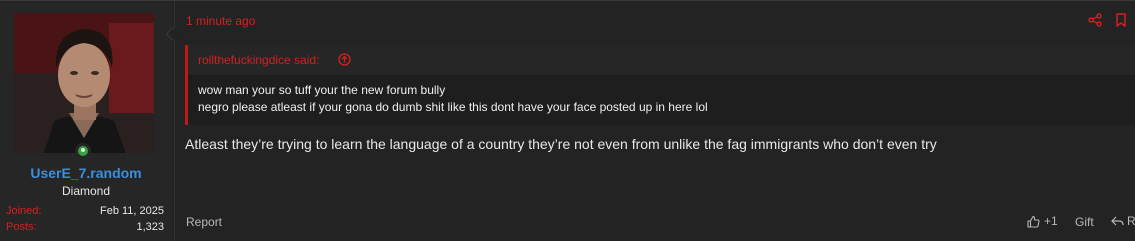 Image resolution: width=1135 pixels, height=241 pixels. I want to click on reply-button: R, so click(1123, 221).